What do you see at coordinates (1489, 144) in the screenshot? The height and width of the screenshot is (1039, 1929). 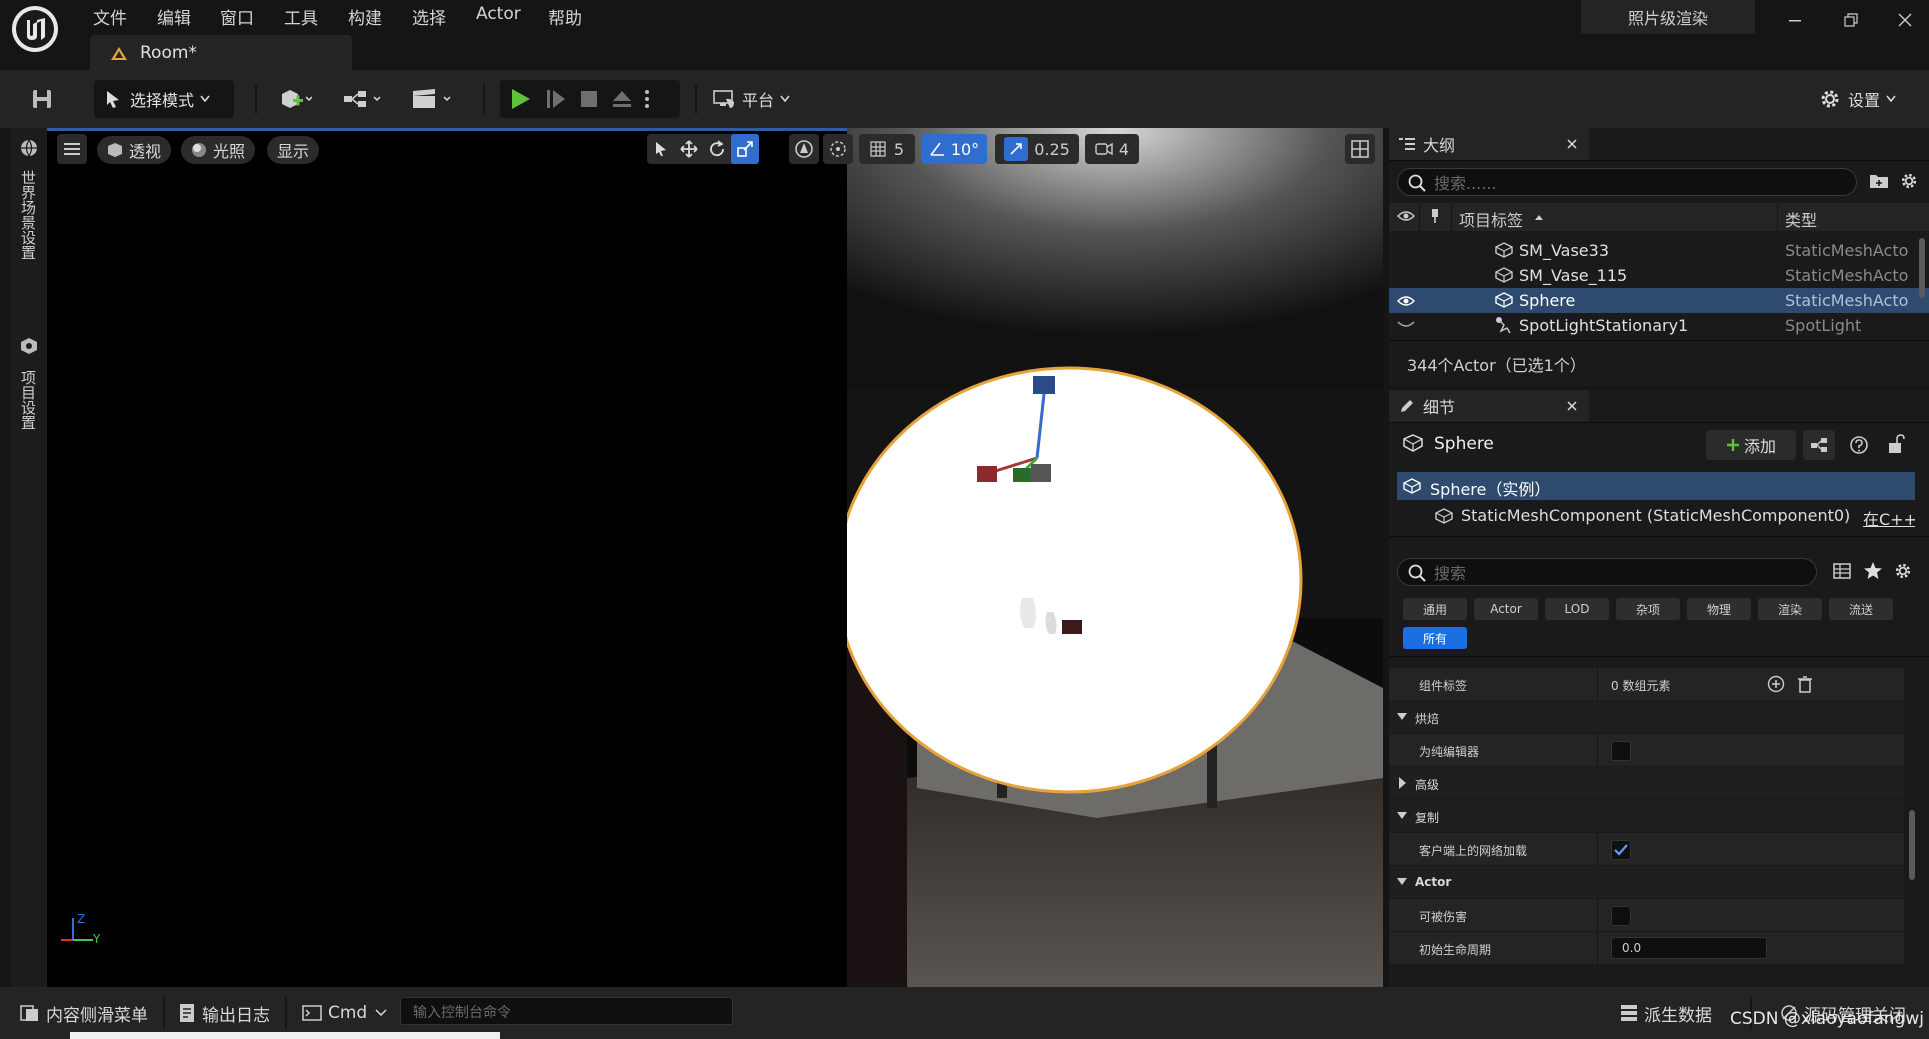 I see `tab-outliner: 大纲` at bounding box center [1489, 144].